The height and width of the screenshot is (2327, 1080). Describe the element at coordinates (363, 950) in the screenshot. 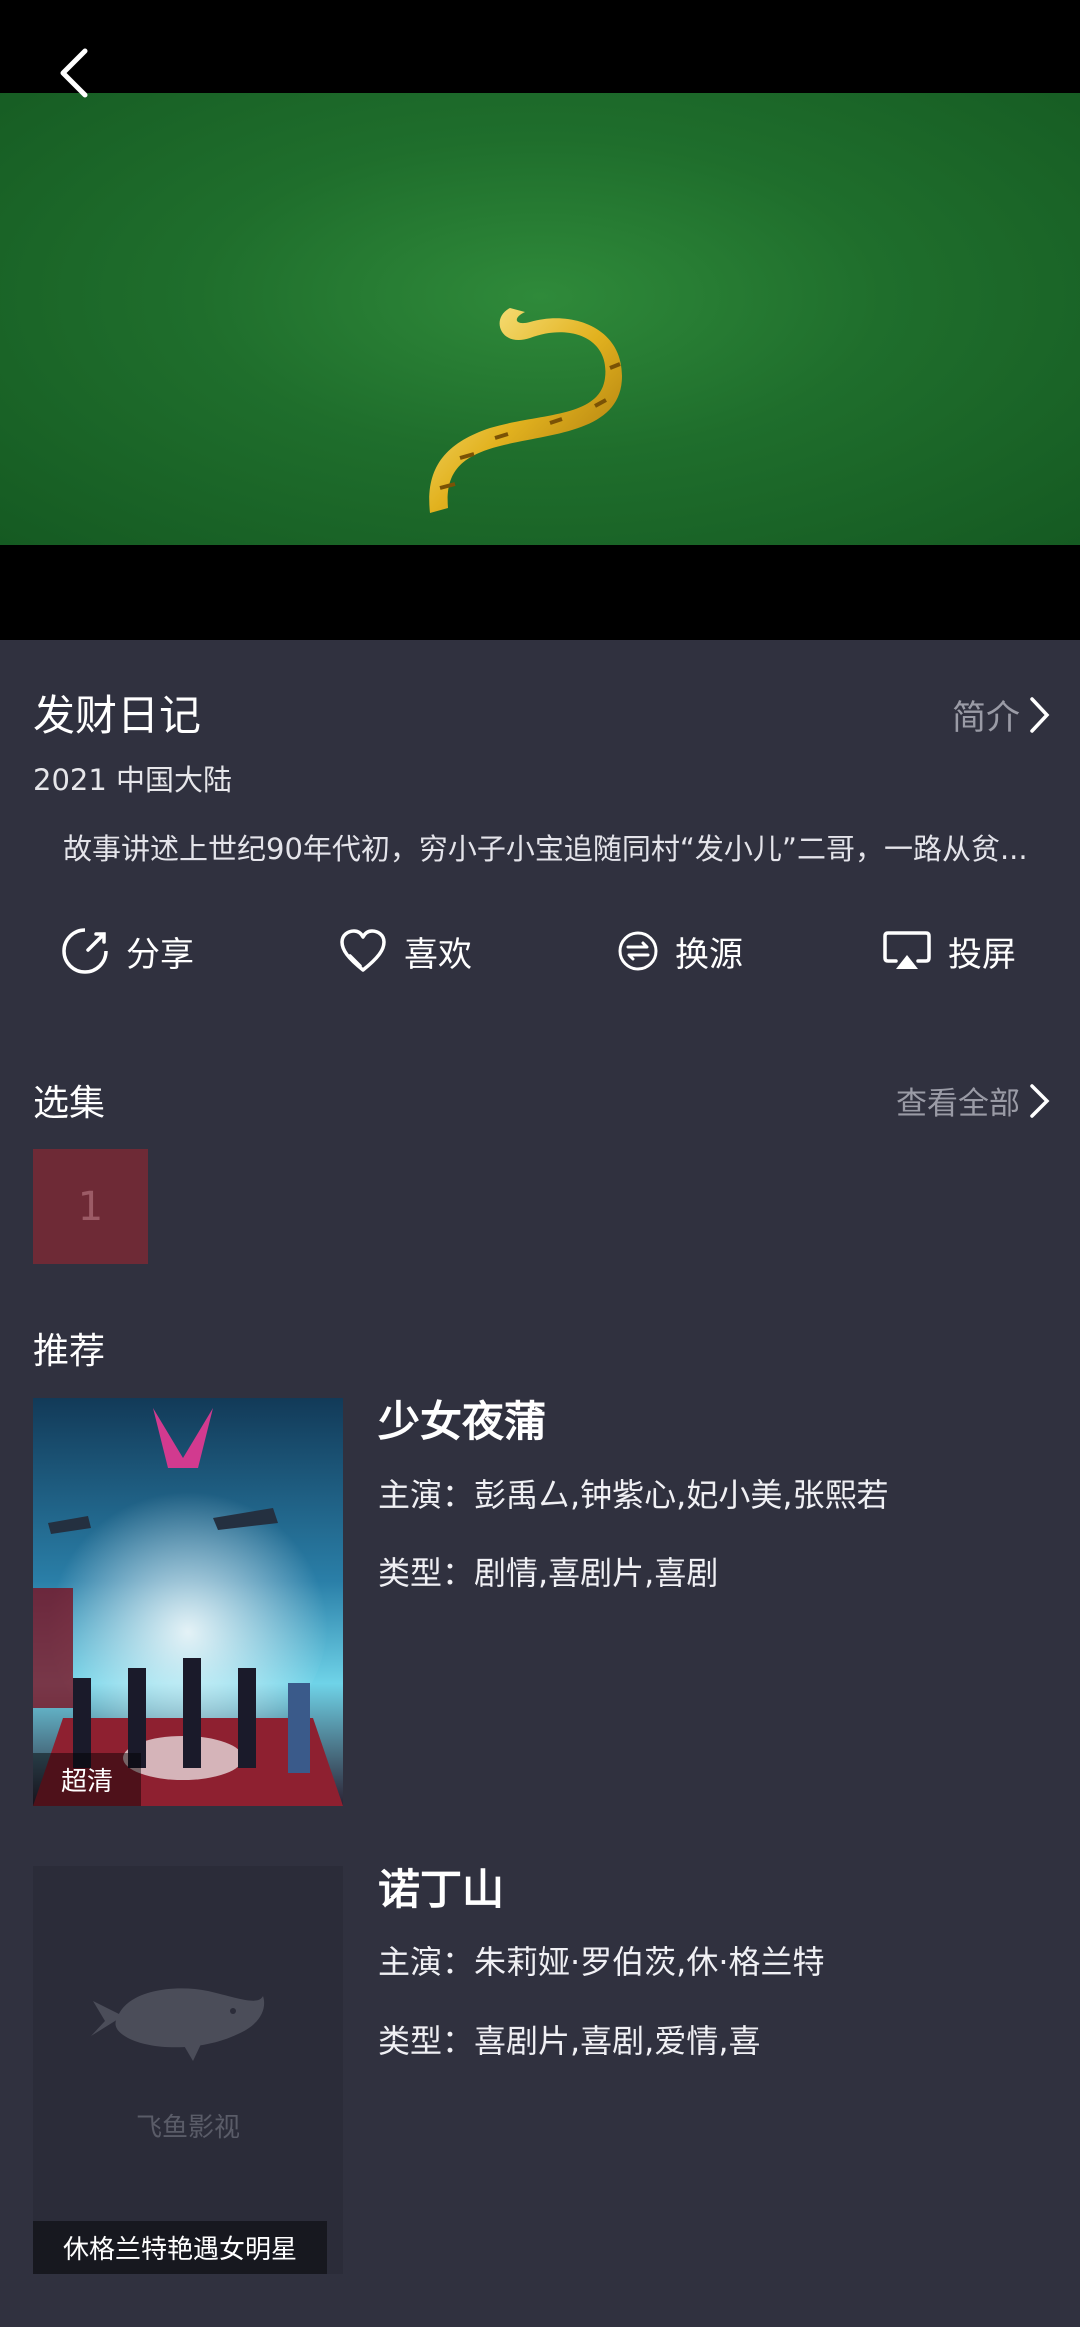

I see `heart-icon` at that location.